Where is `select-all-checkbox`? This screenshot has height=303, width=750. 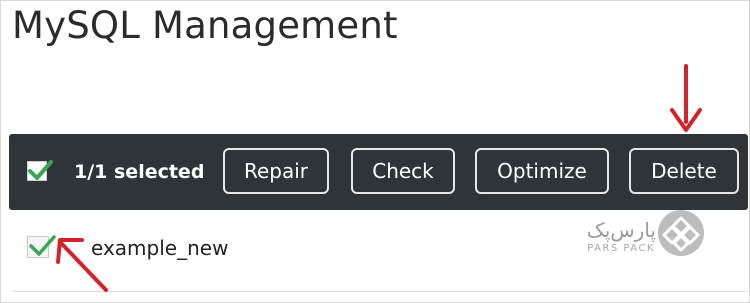 select-all-checkbox is located at coordinates (40, 170).